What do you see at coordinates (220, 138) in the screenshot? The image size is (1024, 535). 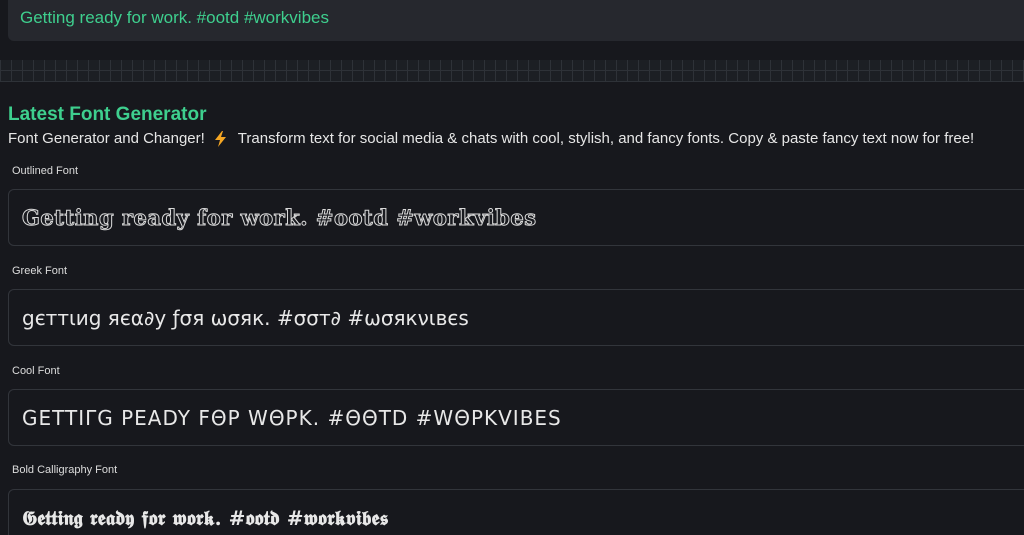 I see `lightning-bolt-icon` at bounding box center [220, 138].